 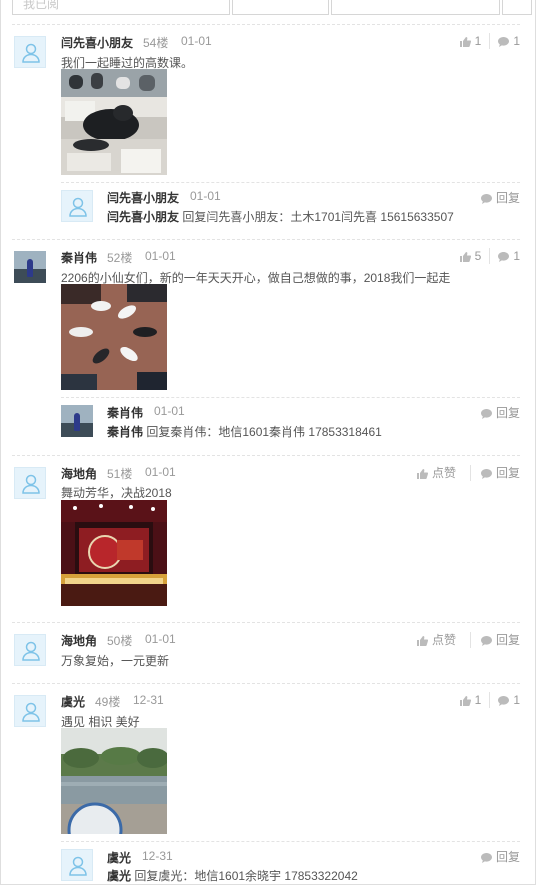 I want to click on post-floor: 54楼, so click(x=156, y=43).